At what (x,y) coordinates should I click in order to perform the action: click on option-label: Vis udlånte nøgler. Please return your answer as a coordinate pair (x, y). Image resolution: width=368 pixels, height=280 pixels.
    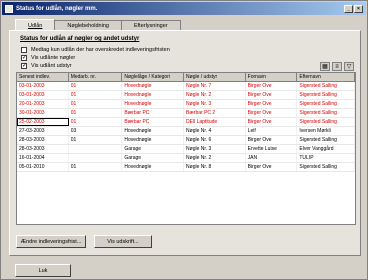
    Looking at the image, I should click on (53, 58).